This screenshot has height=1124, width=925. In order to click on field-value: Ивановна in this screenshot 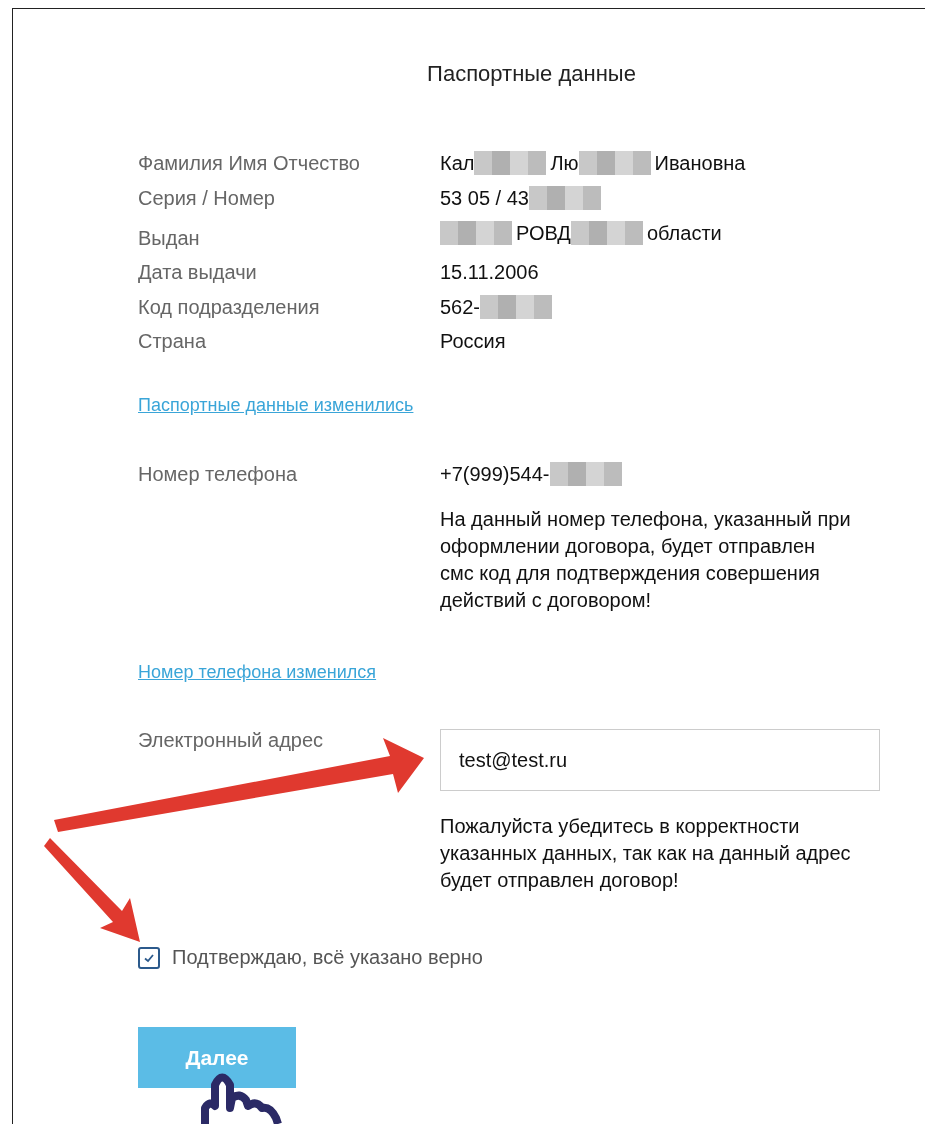, I will do `click(700, 163)`.